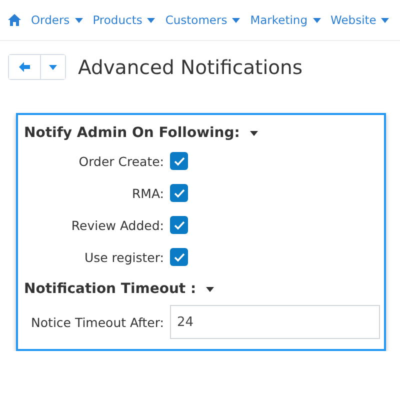  I want to click on field-label: Use register:, so click(123, 257).